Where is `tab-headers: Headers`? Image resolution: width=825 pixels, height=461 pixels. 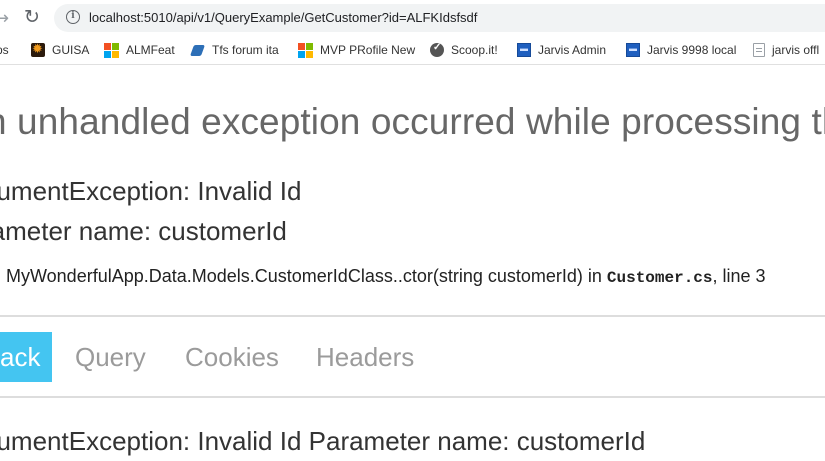
tab-headers: Headers is located at coordinates (365, 357).